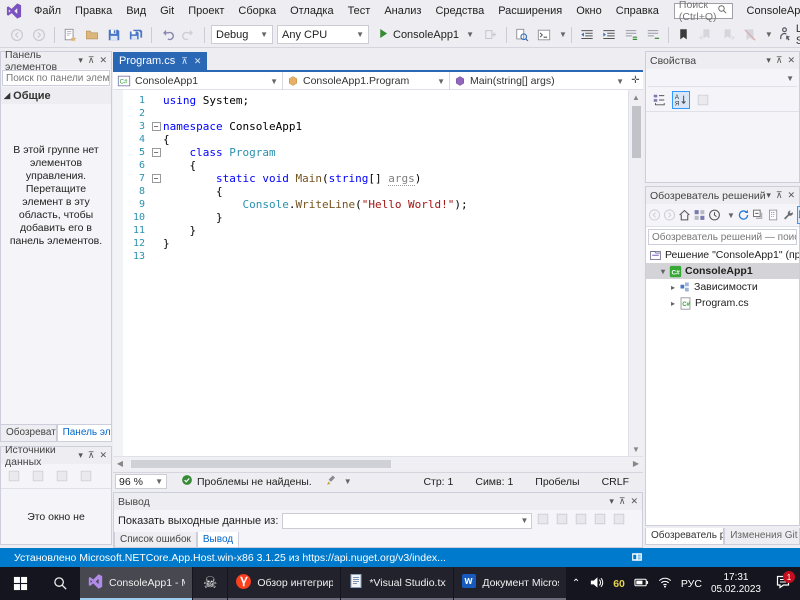 Image resolution: width=800 pixels, height=600 pixels. I want to click on battery-icon, so click(641, 584).